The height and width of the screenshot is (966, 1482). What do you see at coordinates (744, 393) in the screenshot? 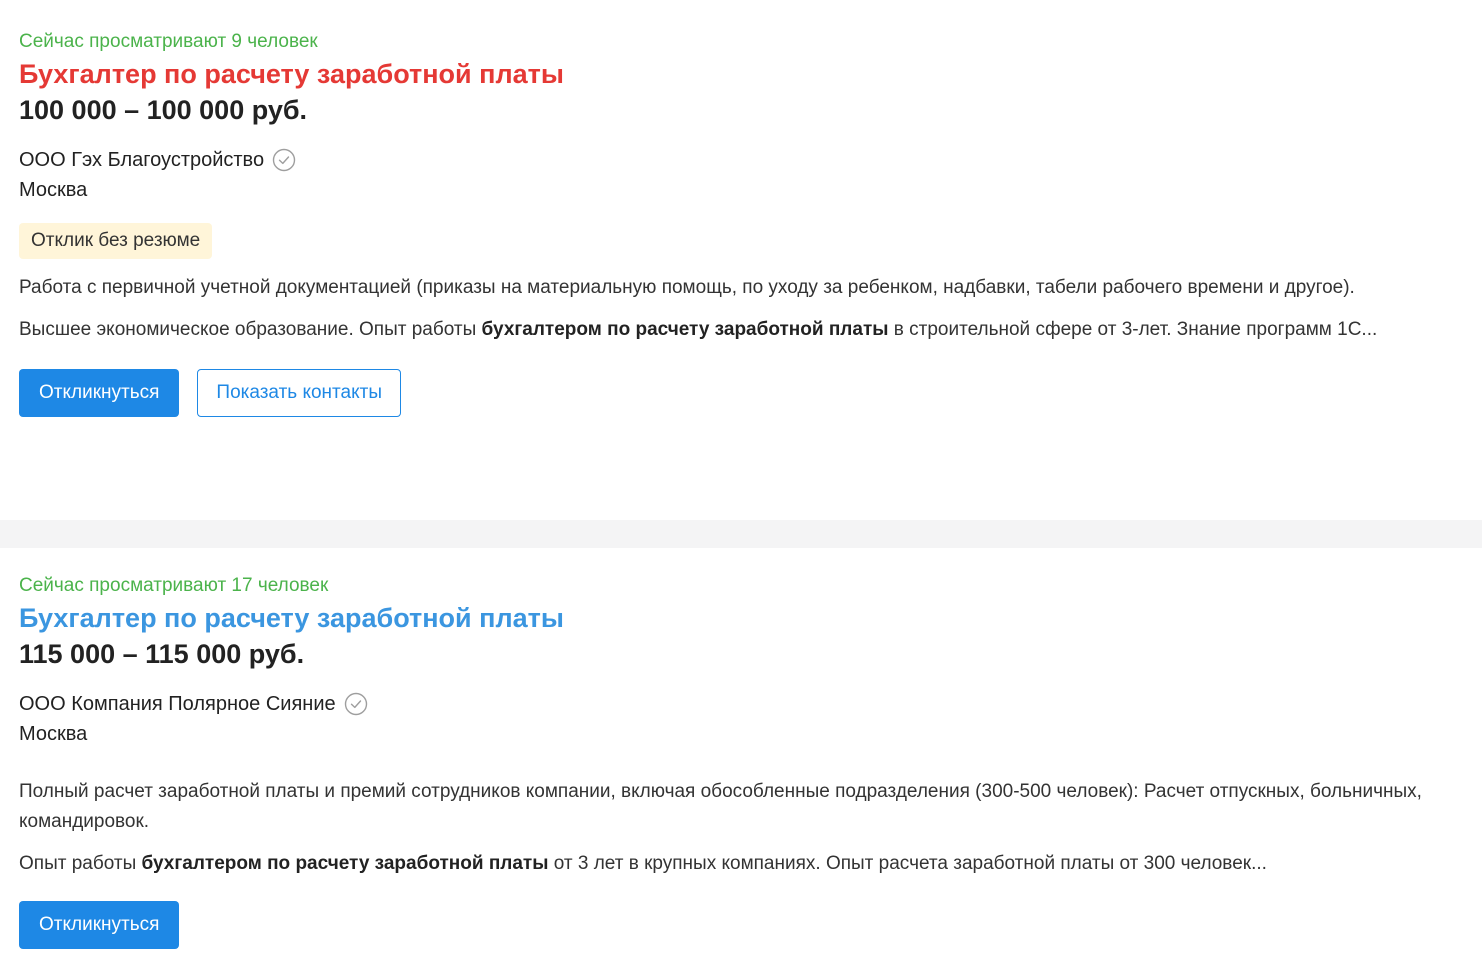
I see `card-actions: Откликнуться Показать контакты` at bounding box center [744, 393].